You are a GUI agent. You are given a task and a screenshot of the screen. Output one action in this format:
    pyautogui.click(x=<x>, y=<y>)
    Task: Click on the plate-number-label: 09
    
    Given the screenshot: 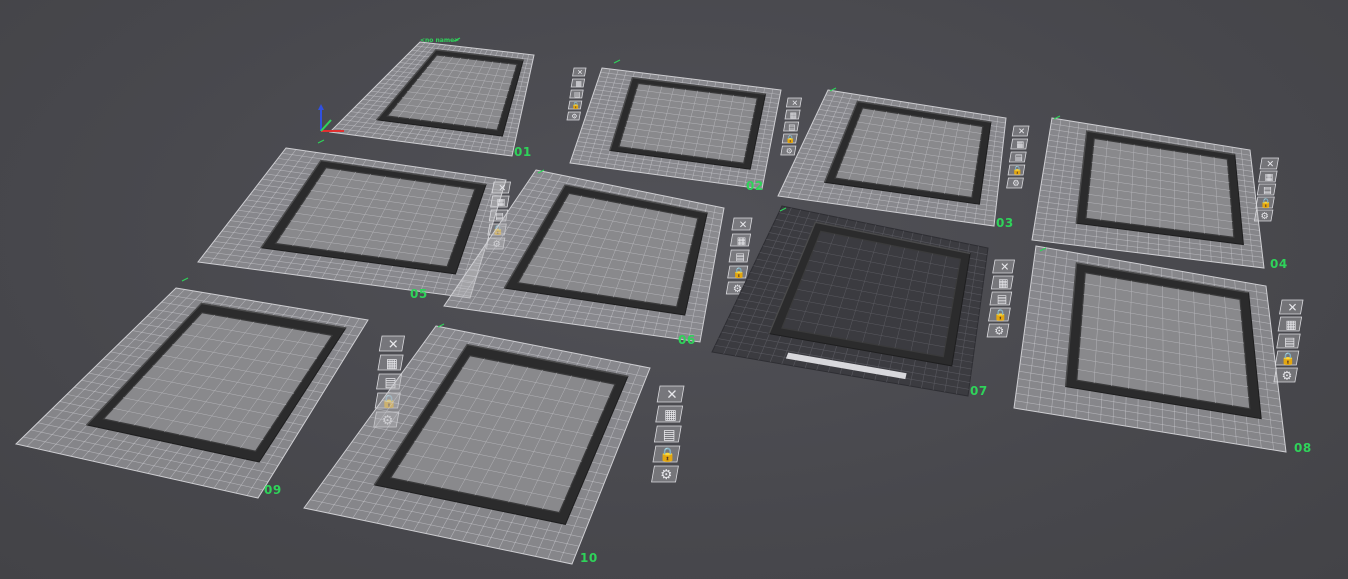 What is the action you would take?
    pyautogui.click(x=273, y=490)
    